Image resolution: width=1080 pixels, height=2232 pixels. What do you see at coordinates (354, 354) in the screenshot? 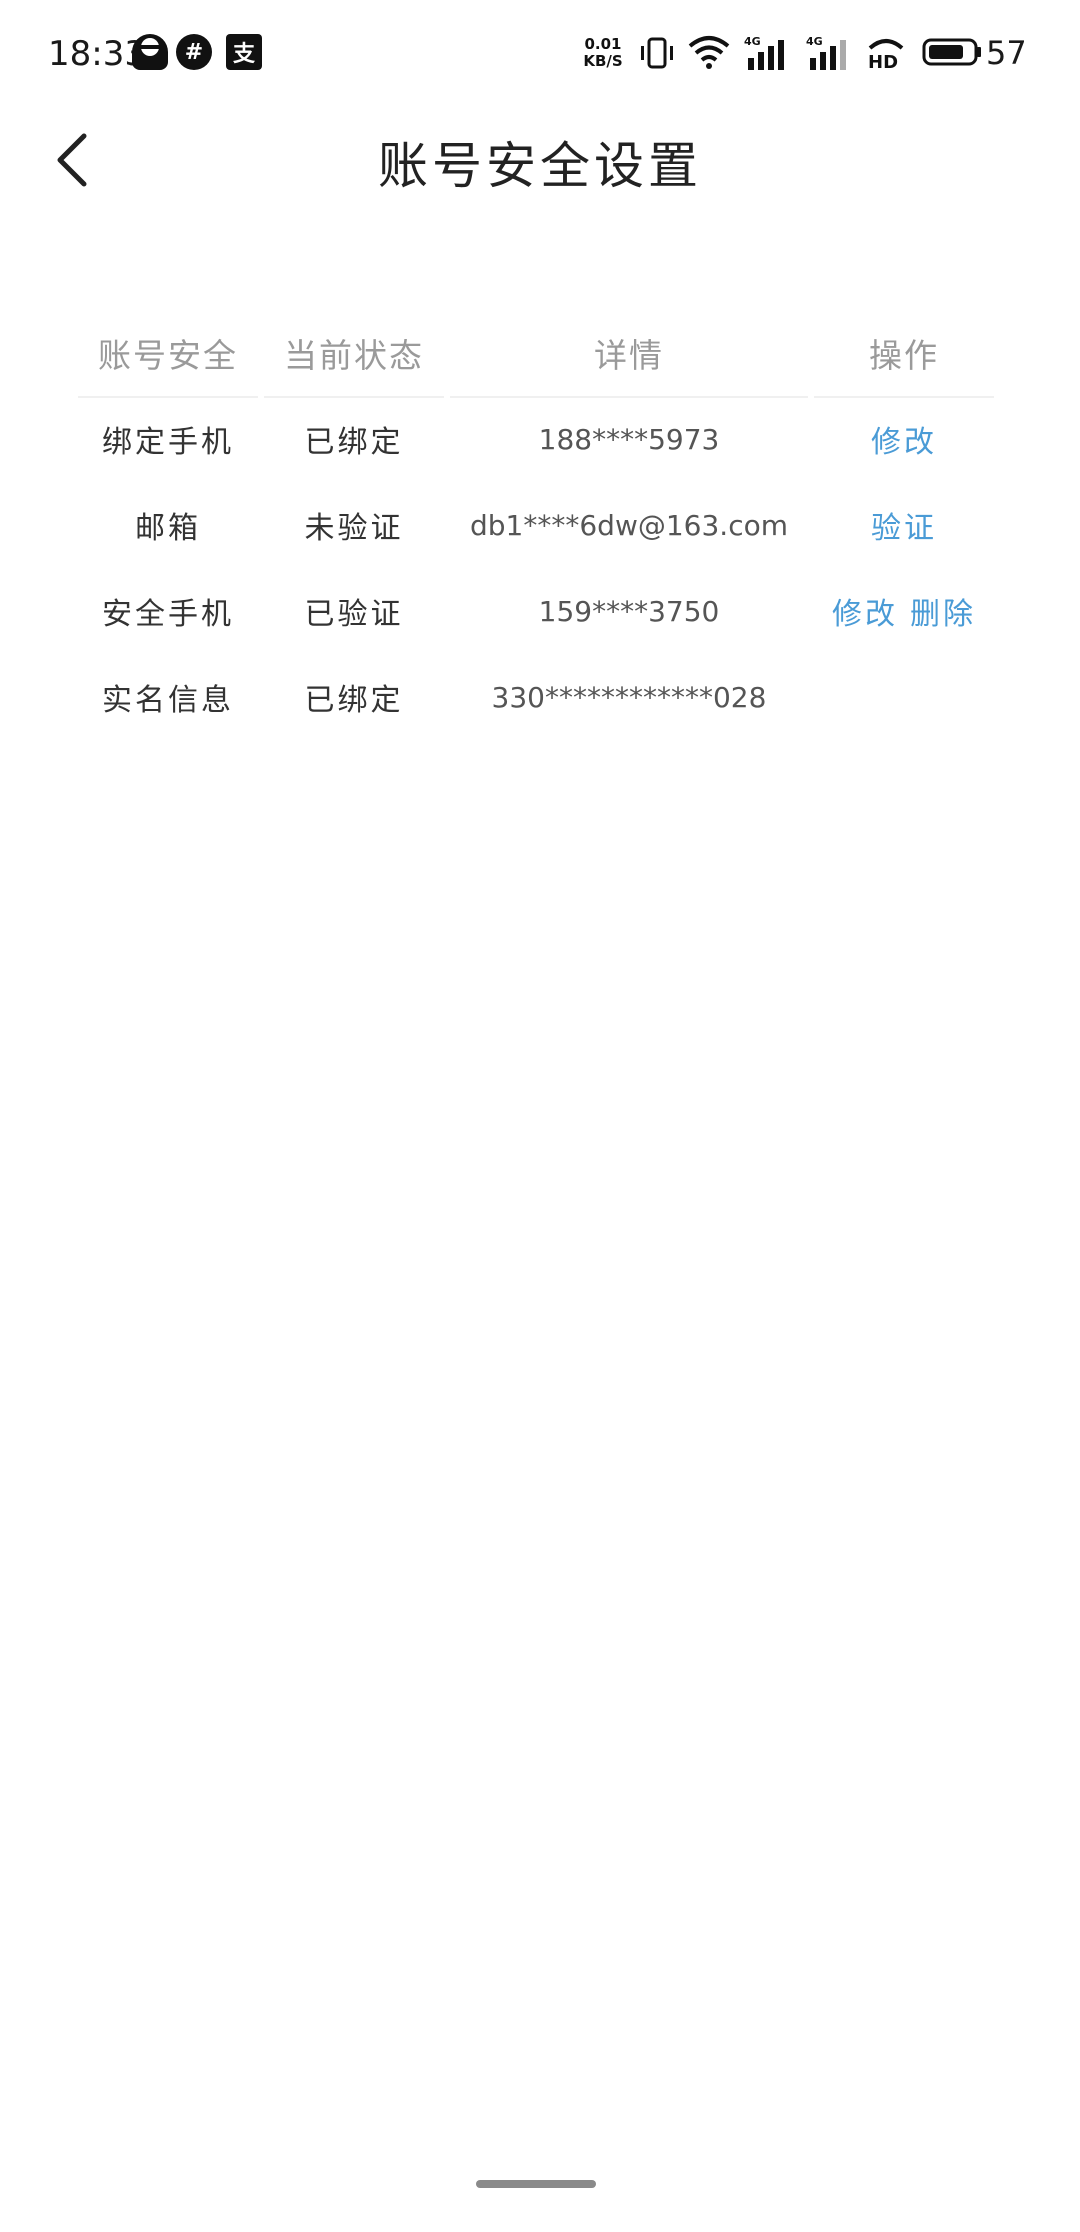
I see `column-header-status: 当前状态` at bounding box center [354, 354].